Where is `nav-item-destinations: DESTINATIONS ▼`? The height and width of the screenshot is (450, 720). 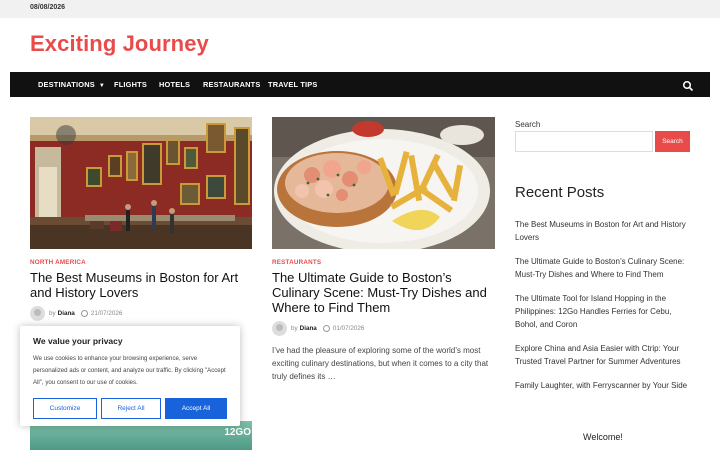
nav-item-destinations: DESTINATIONS ▼ is located at coordinates (71, 84).